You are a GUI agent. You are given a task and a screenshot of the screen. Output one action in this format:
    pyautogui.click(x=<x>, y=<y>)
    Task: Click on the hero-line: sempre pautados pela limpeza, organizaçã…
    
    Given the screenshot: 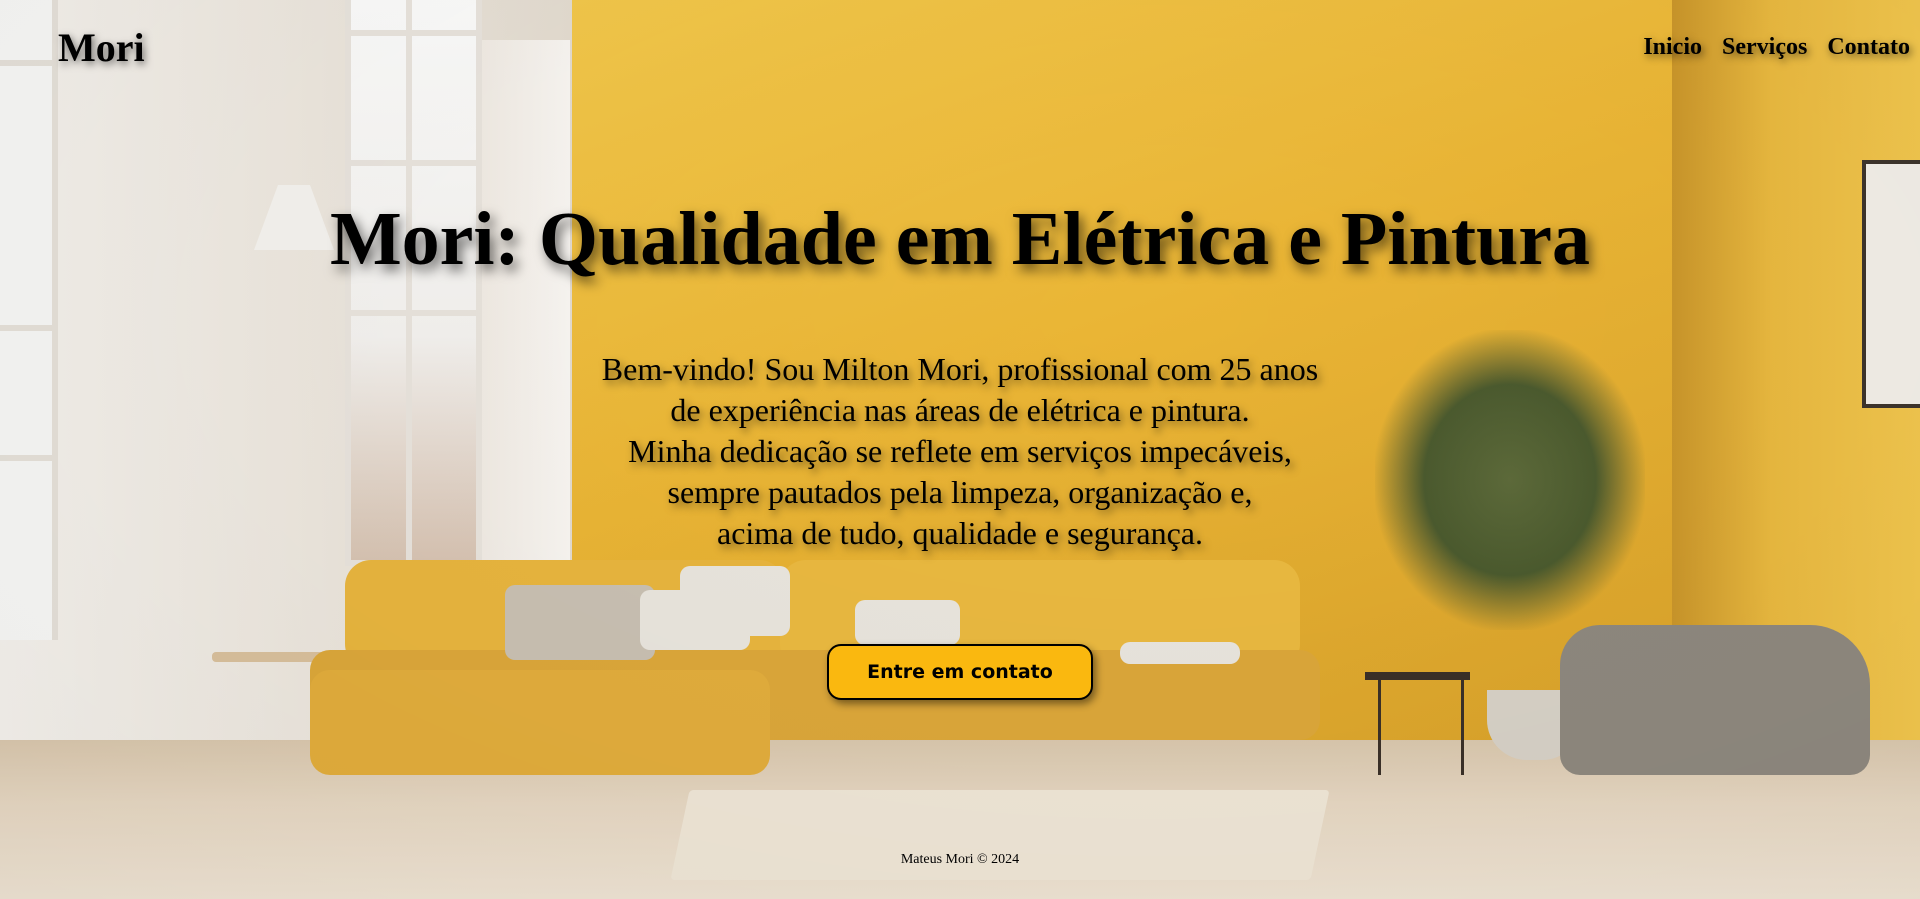 What is the action you would take?
    pyautogui.click(x=960, y=492)
    